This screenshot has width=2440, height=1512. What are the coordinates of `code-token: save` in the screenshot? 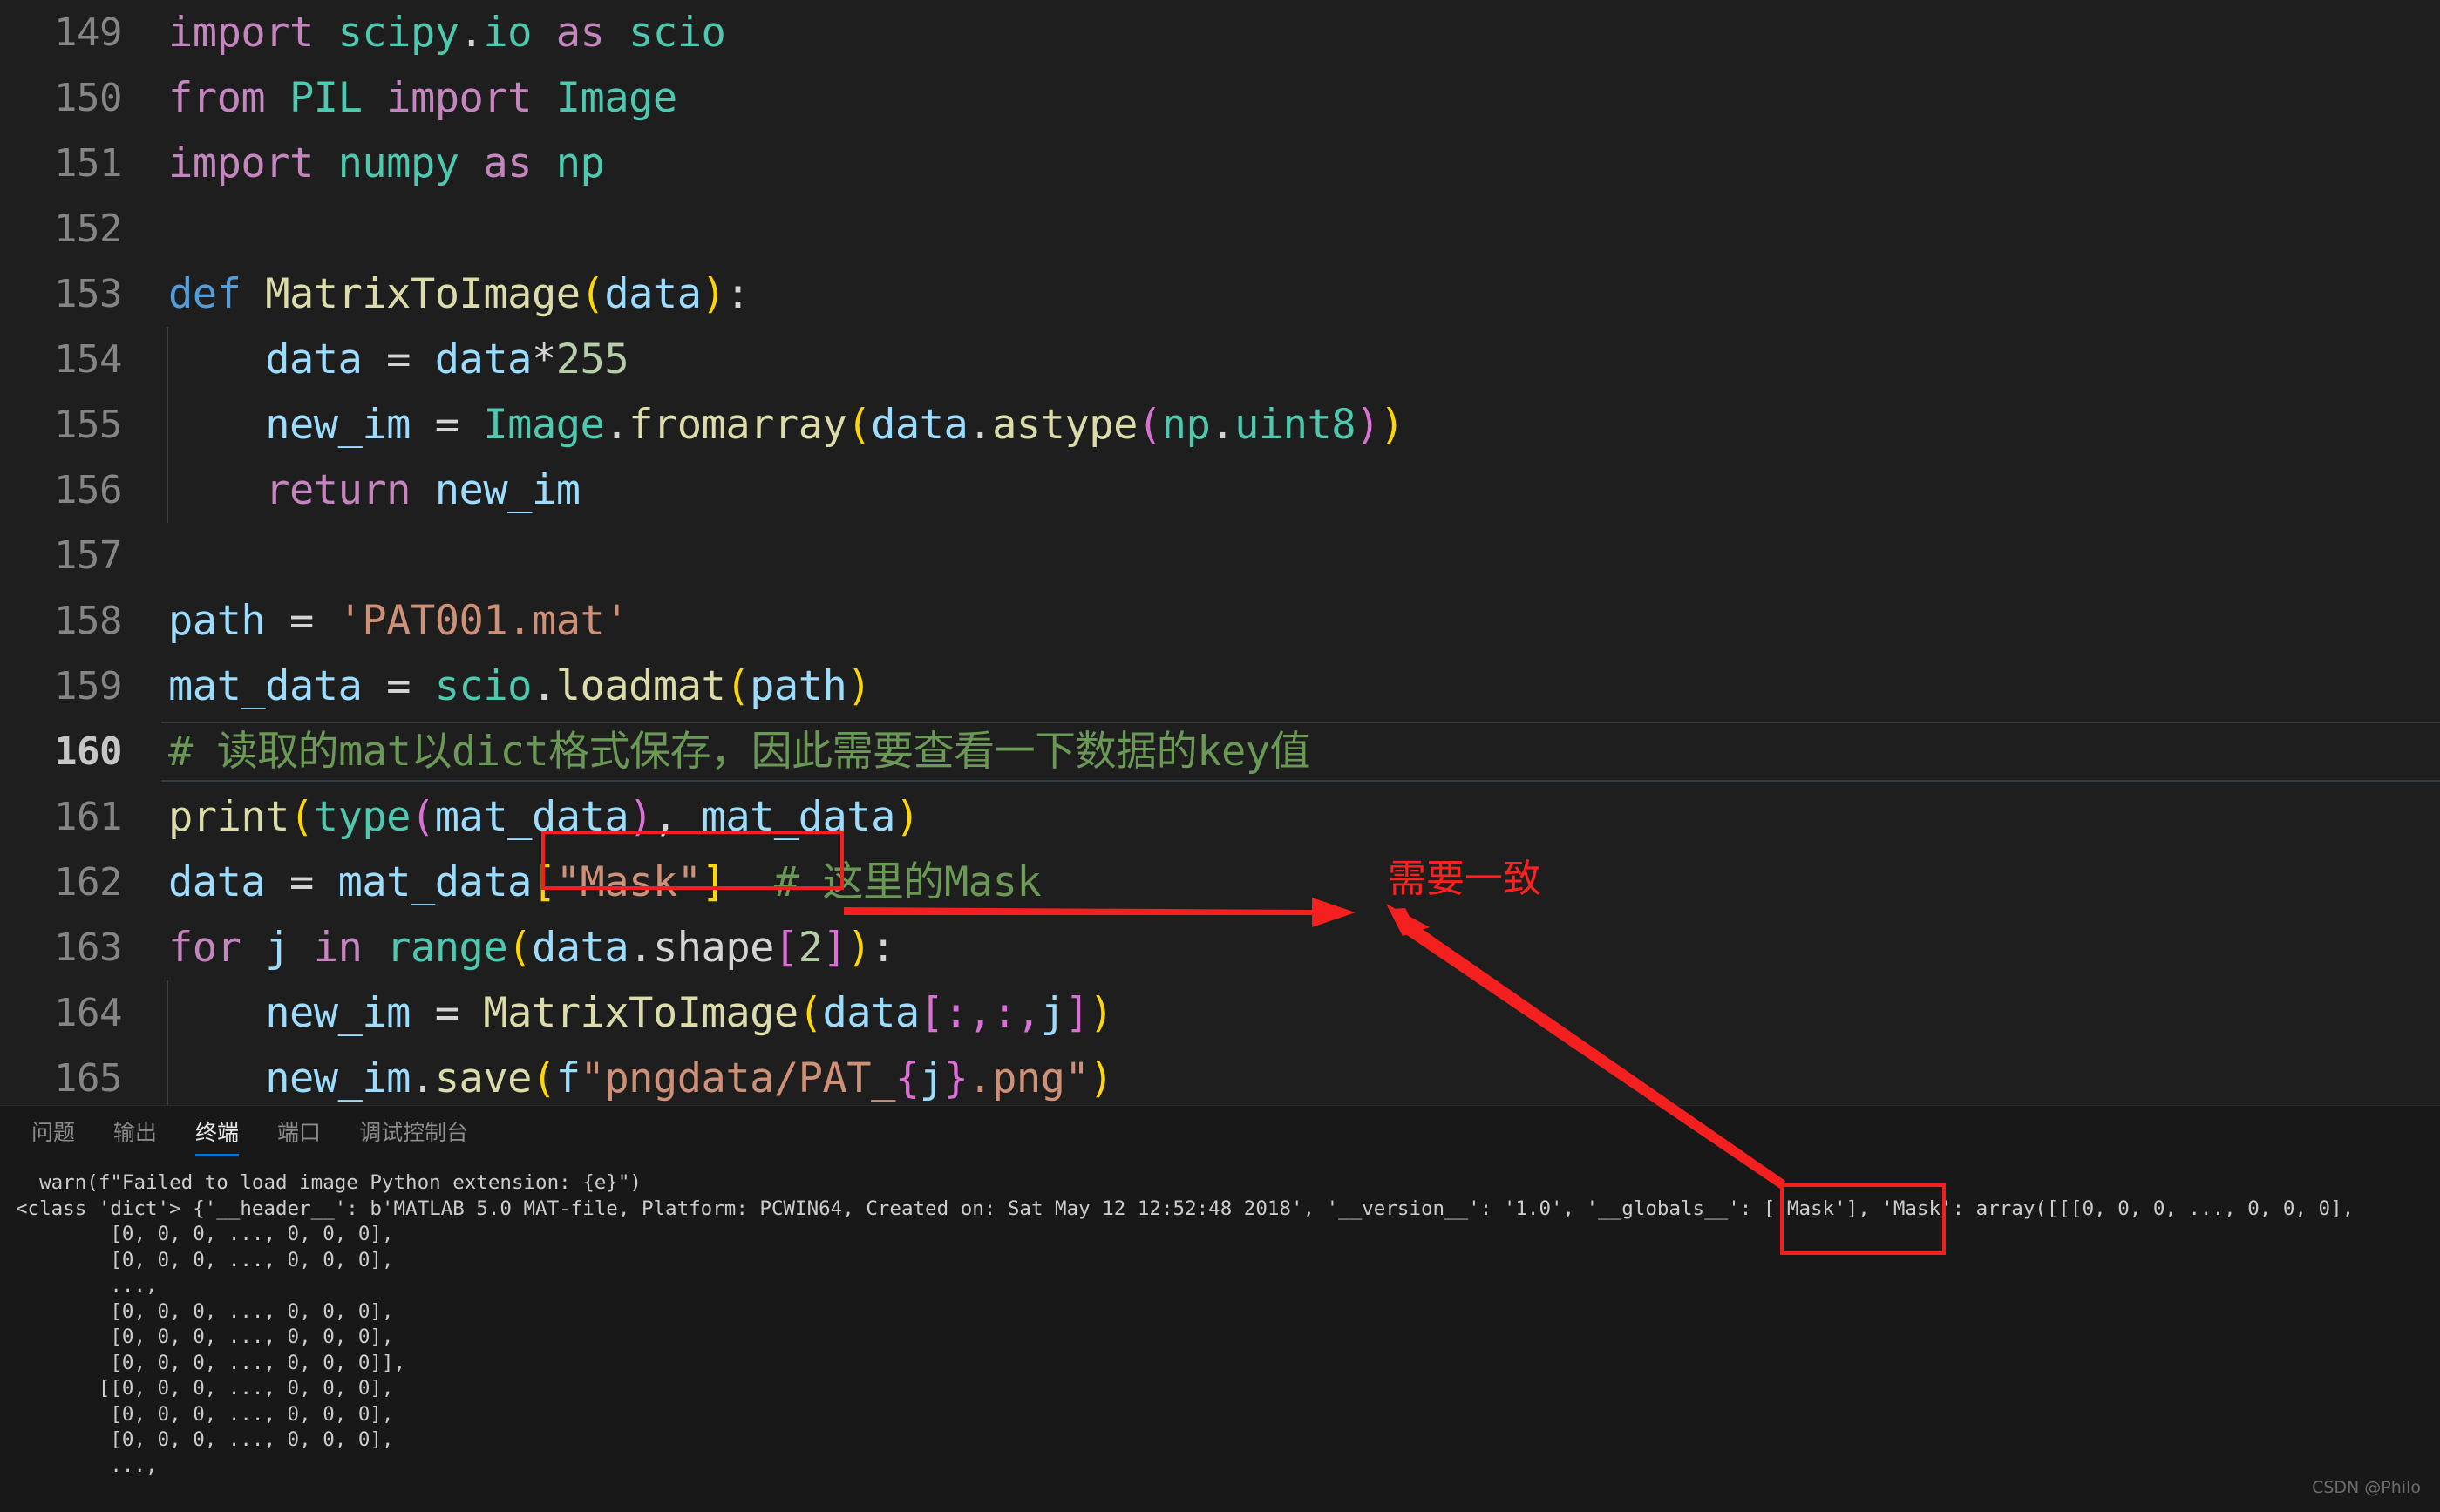 It's located at (483, 1078).